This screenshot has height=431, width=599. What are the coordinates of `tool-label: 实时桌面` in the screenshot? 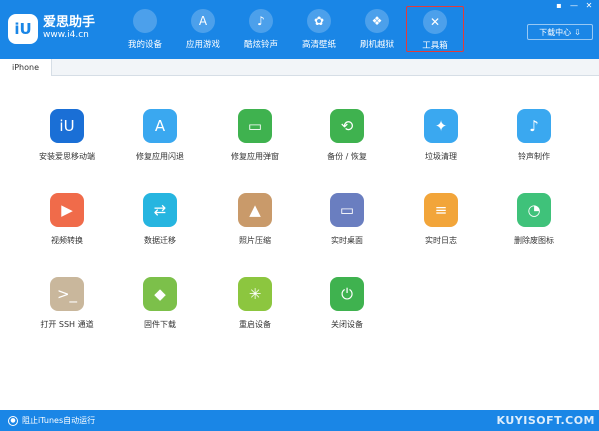 It's located at (347, 240).